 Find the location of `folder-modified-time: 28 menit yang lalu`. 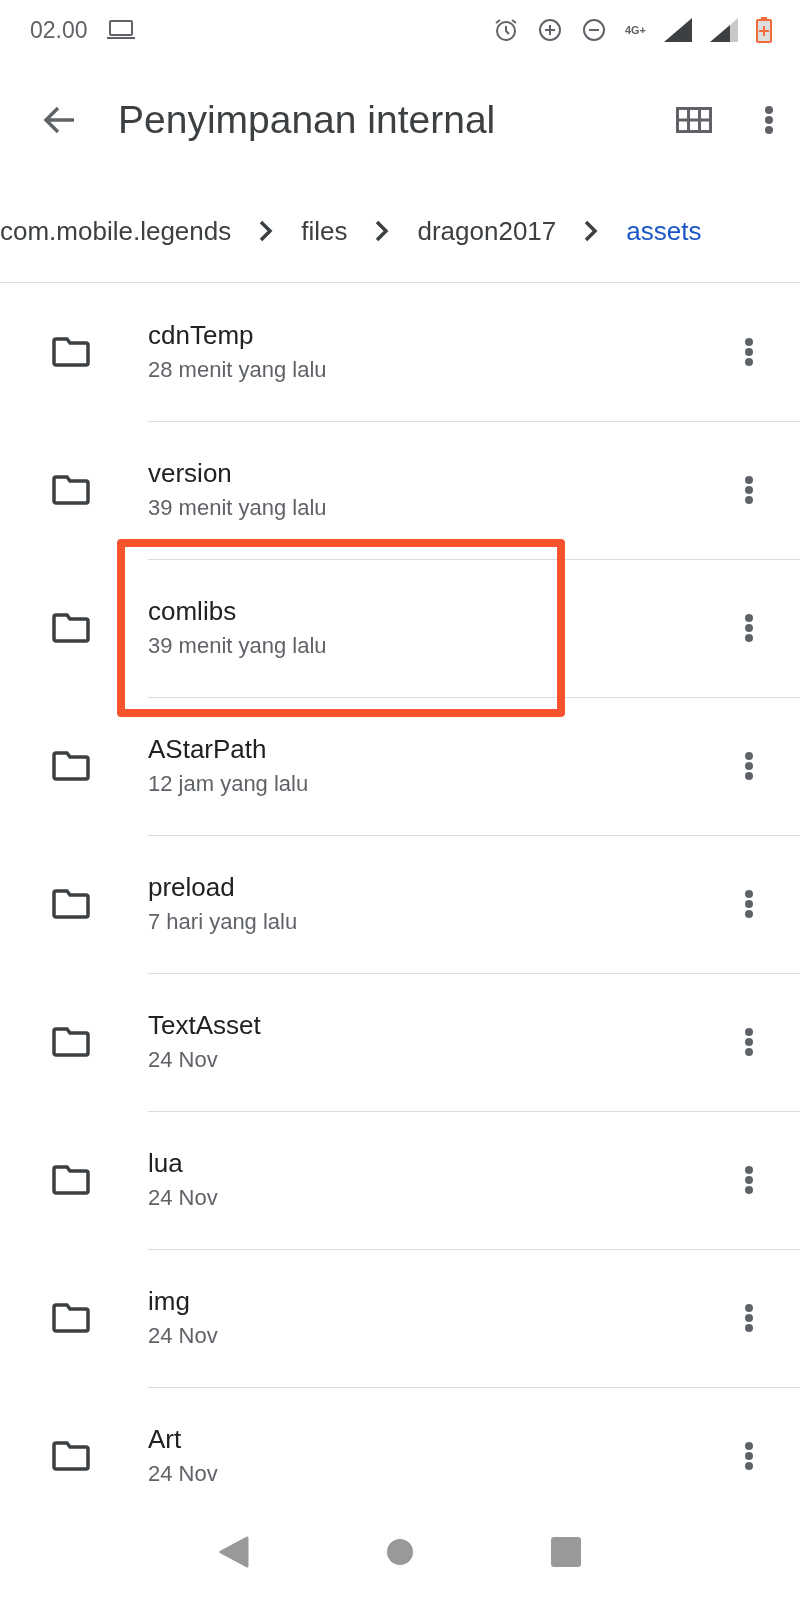

folder-modified-time: 28 menit yang lalu is located at coordinates (238, 370).